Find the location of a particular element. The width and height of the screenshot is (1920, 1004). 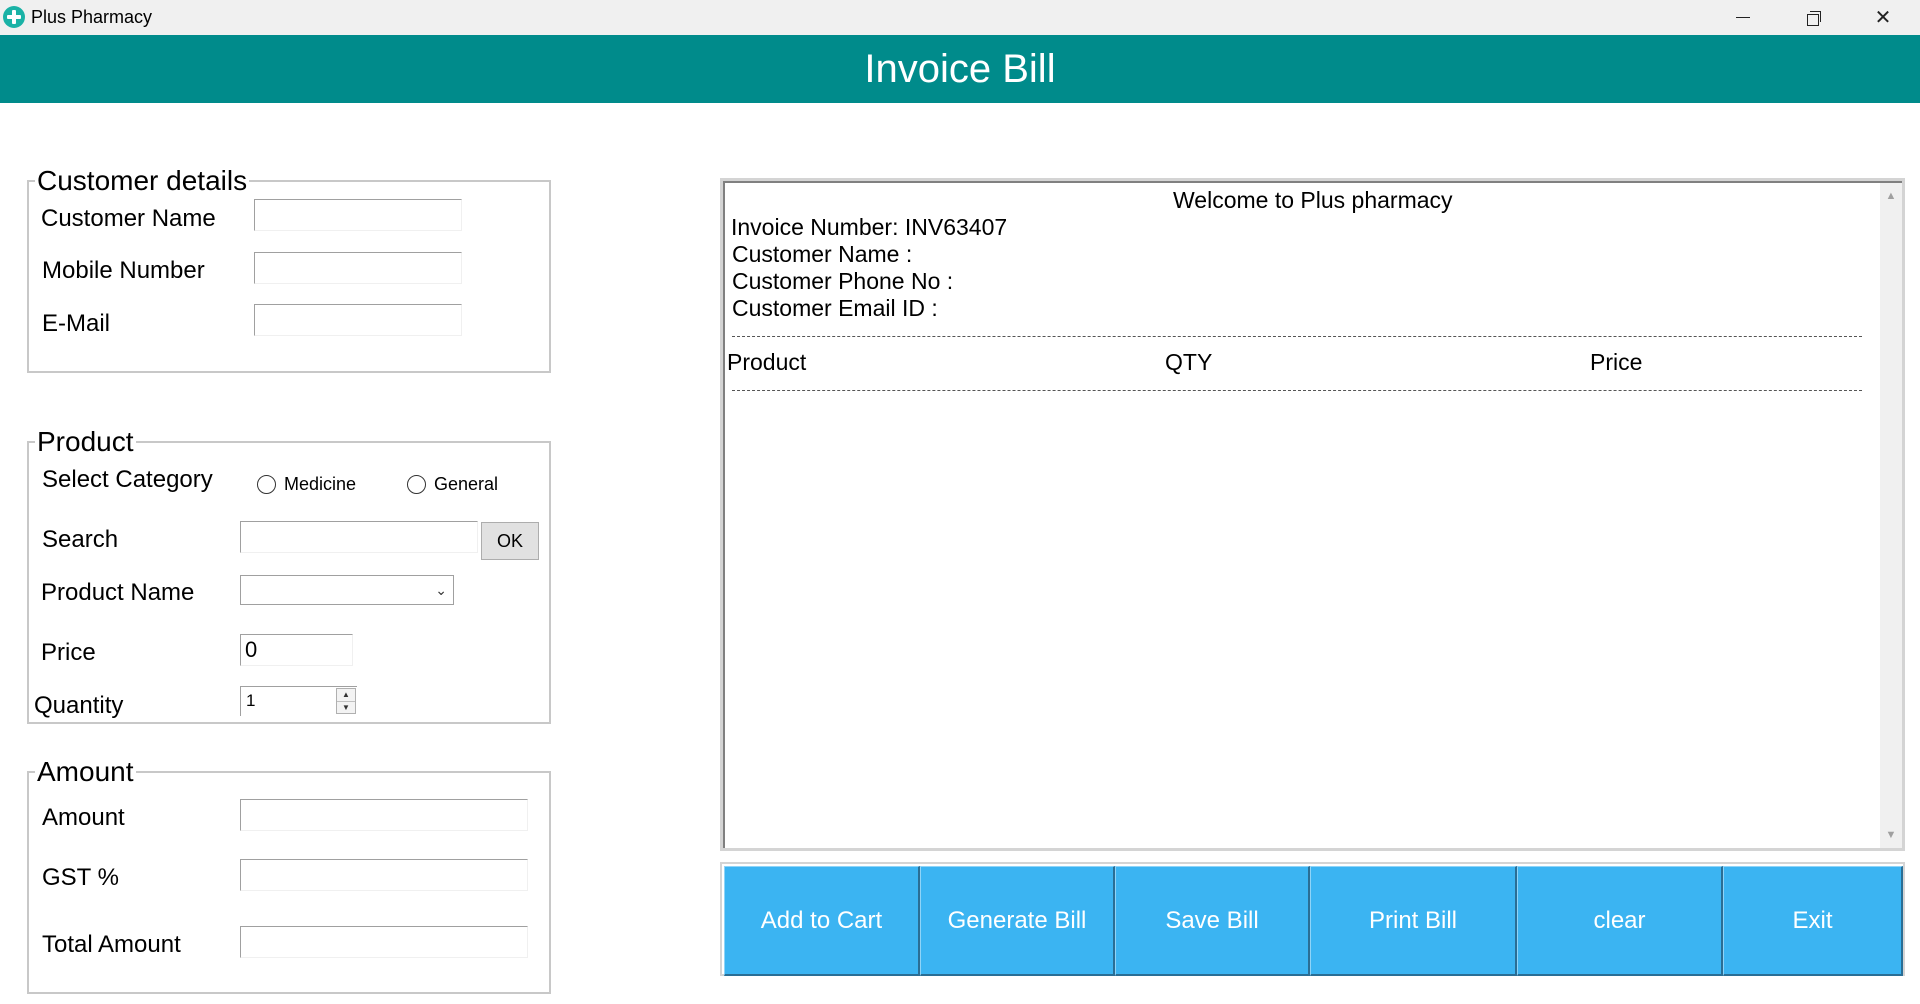

restore-icon is located at coordinates (1813, 18).